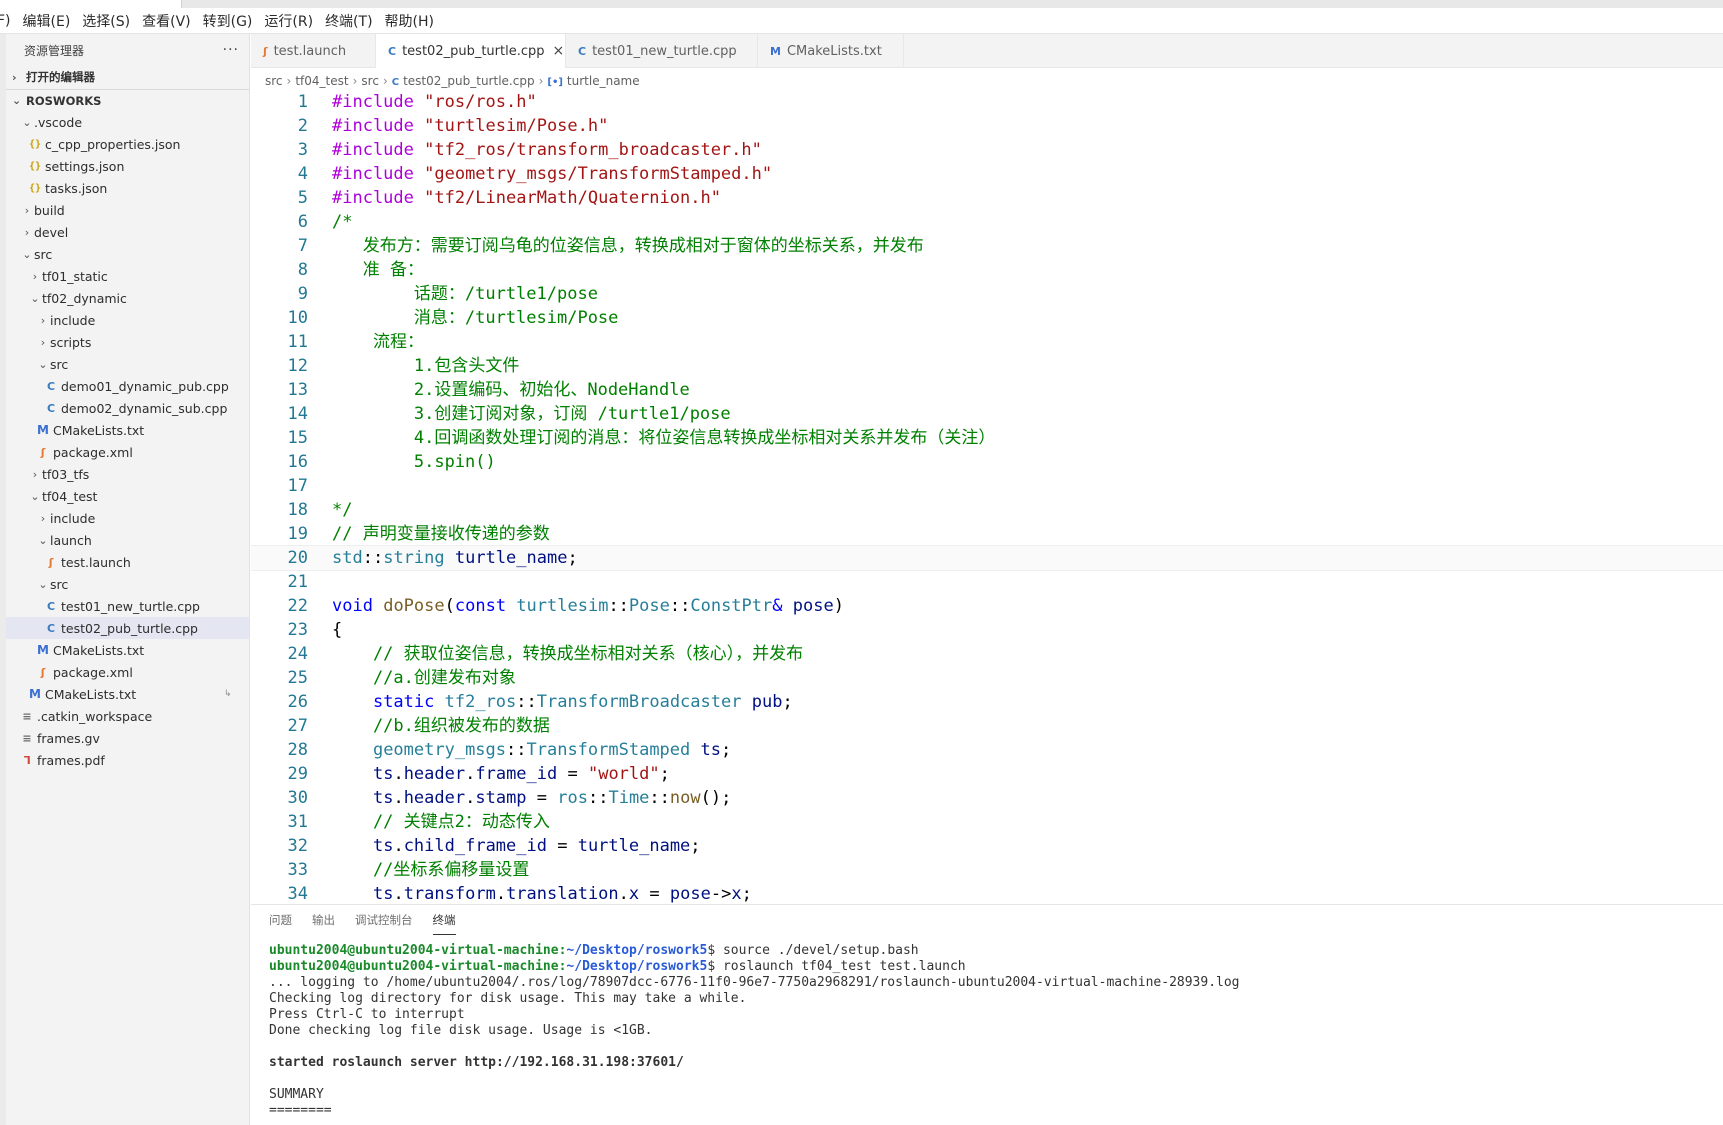  What do you see at coordinates (323, 920) in the screenshot?
I see `panel-tab: 输出` at bounding box center [323, 920].